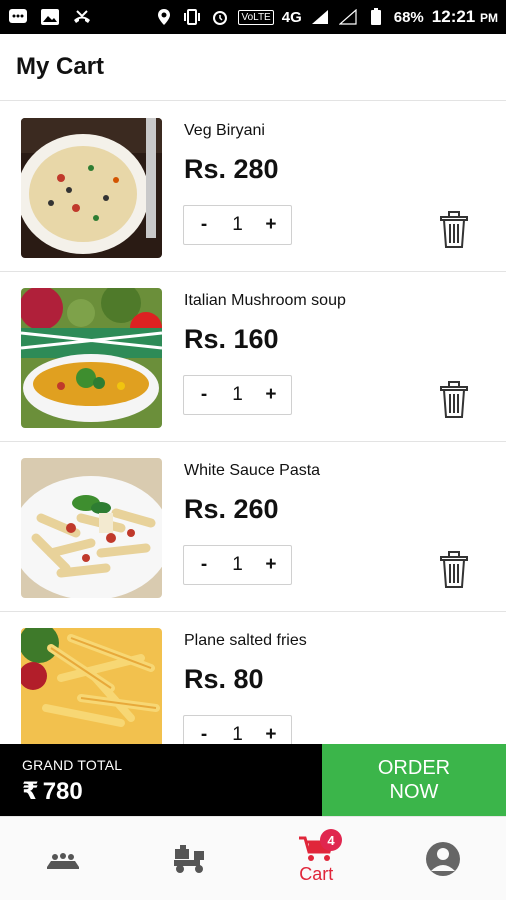  I want to click on order-now-button: ORDER NOW, so click(414, 780).